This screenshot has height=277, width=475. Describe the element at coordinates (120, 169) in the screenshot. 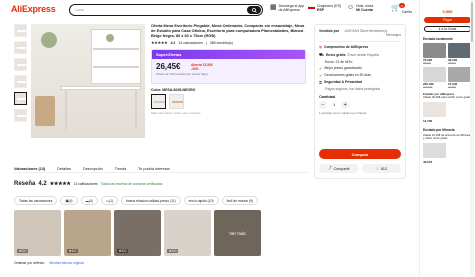

I see `tab-store: Tienda` at that location.